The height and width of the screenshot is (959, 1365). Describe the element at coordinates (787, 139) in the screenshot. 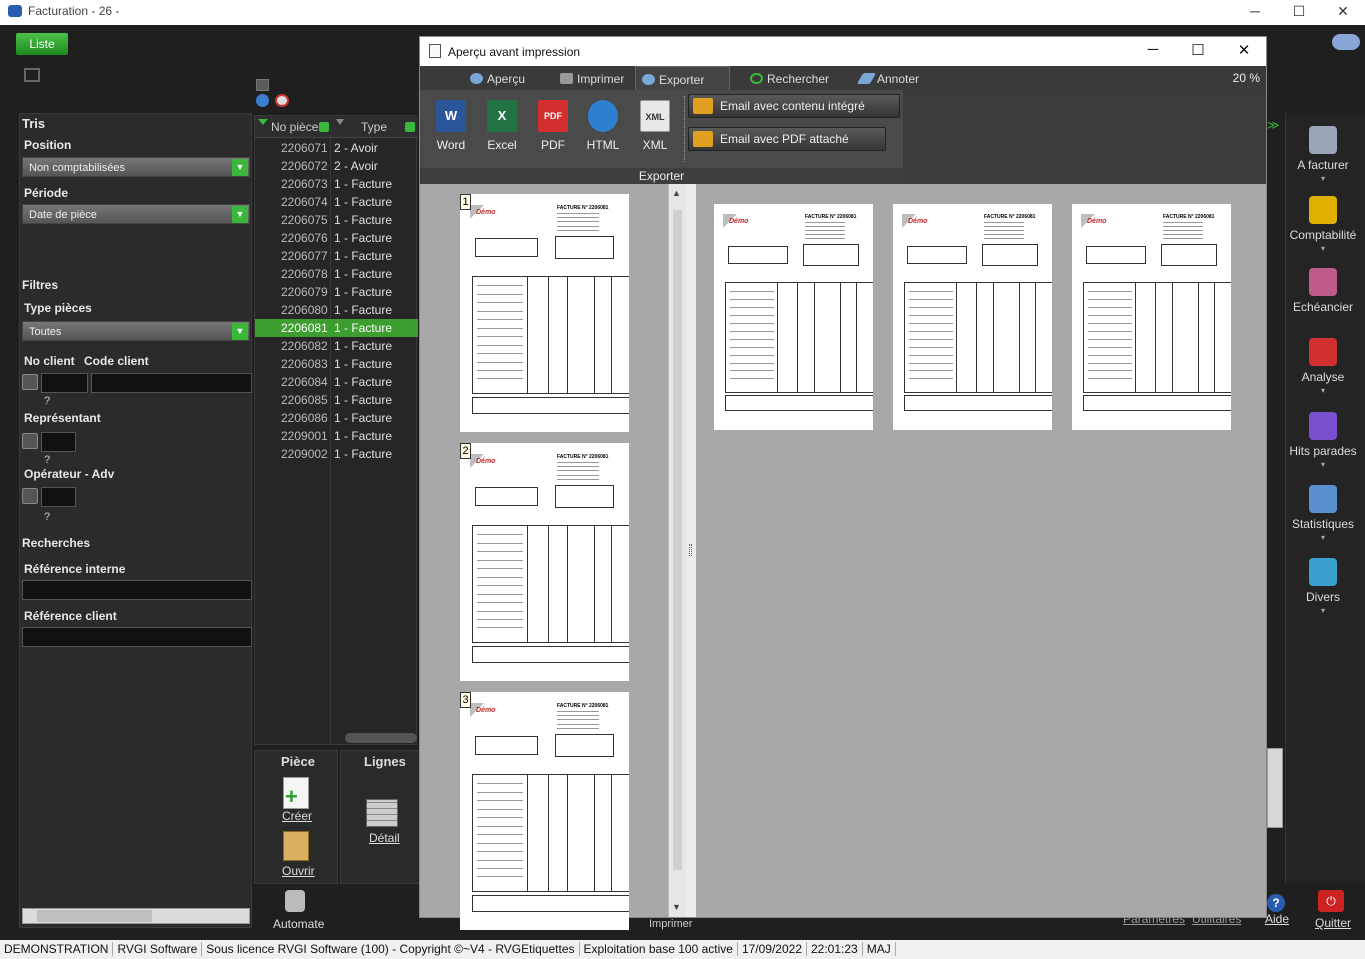

I see `email-pdf-button: Email avec PDF attaché` at that location.